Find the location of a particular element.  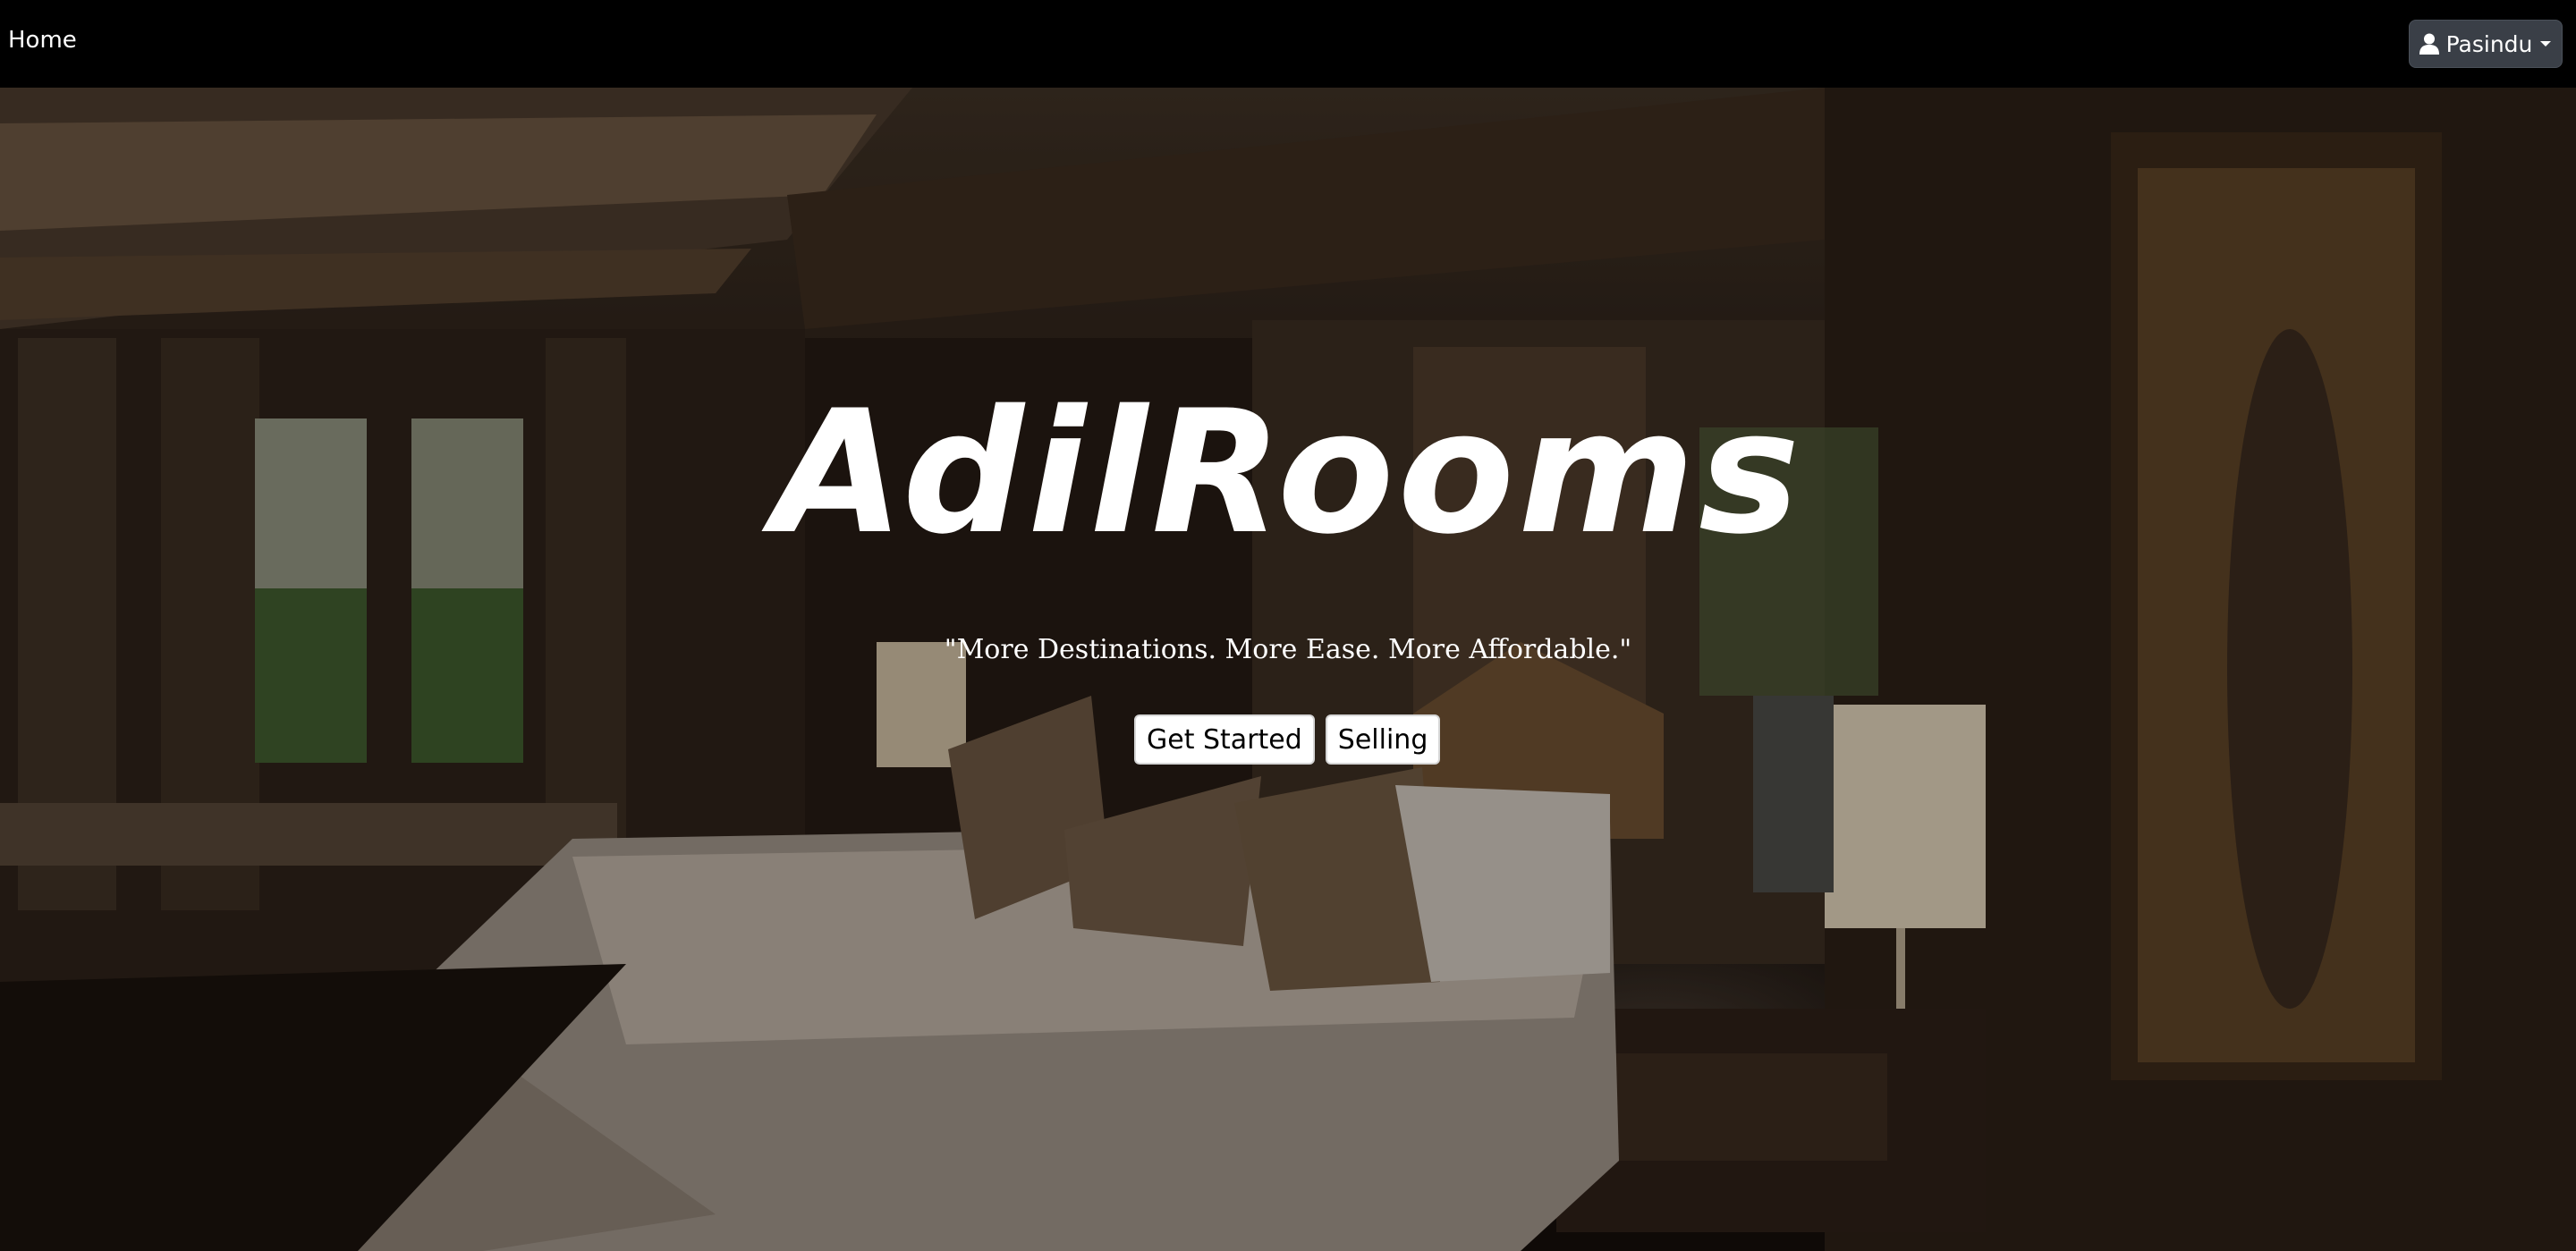

selling-button: Selling is located at coordinates (1383, 739).